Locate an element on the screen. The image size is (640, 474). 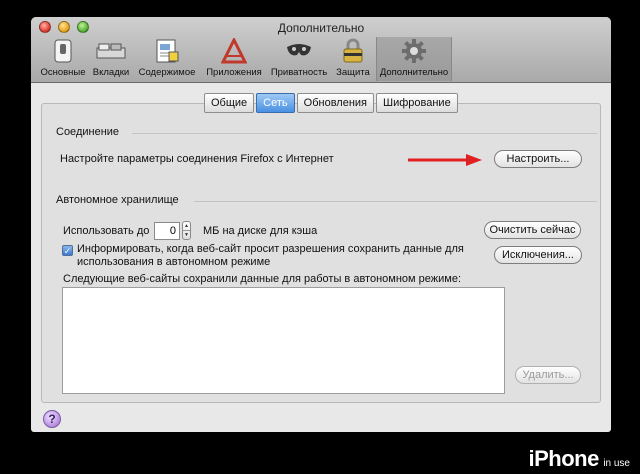
notify-offline-checkbox: ✓ is located at coordinates (67, 250).